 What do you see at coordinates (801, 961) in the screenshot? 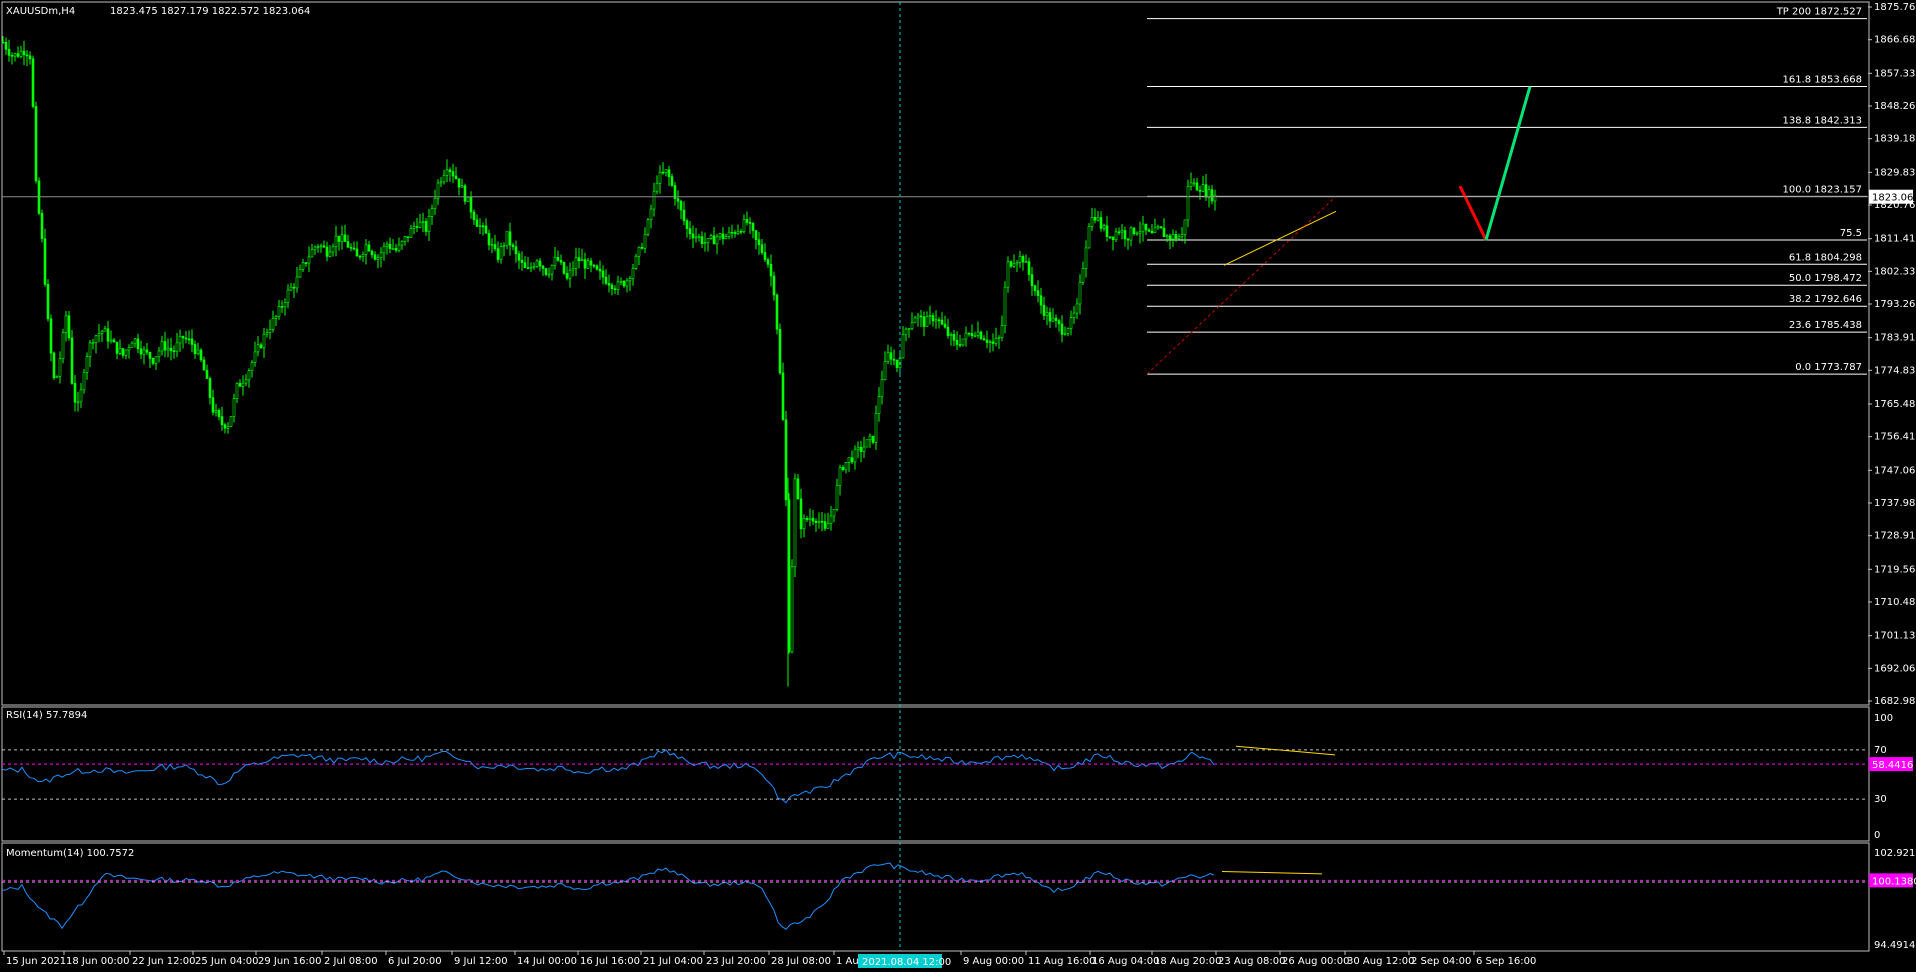
I see `time-tick-label: 28 Jul 08:00` at bounding box center [801, 961].